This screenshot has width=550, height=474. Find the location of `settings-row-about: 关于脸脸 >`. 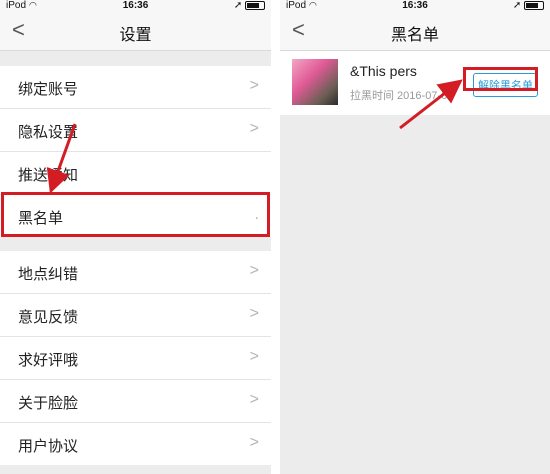

settings-row-about: 关于脸脸 > is located at coordinates (135, 401).